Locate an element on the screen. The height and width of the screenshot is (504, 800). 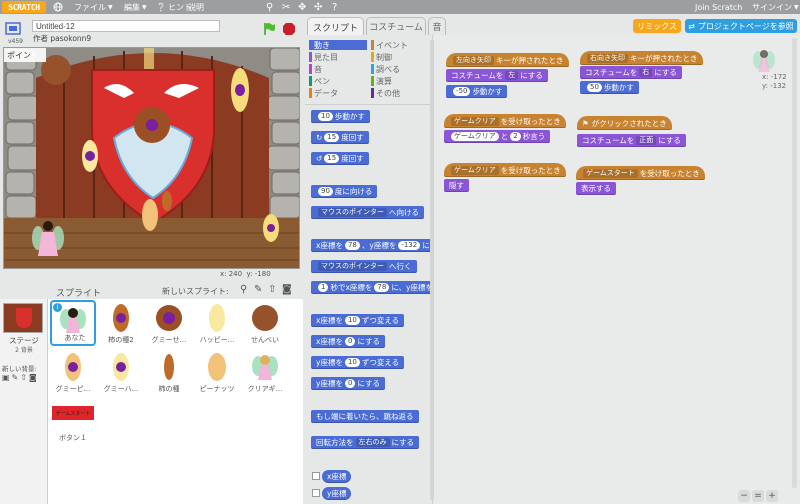
move-steps-block: -50 歩動かす is located at coordinates (477, 91).